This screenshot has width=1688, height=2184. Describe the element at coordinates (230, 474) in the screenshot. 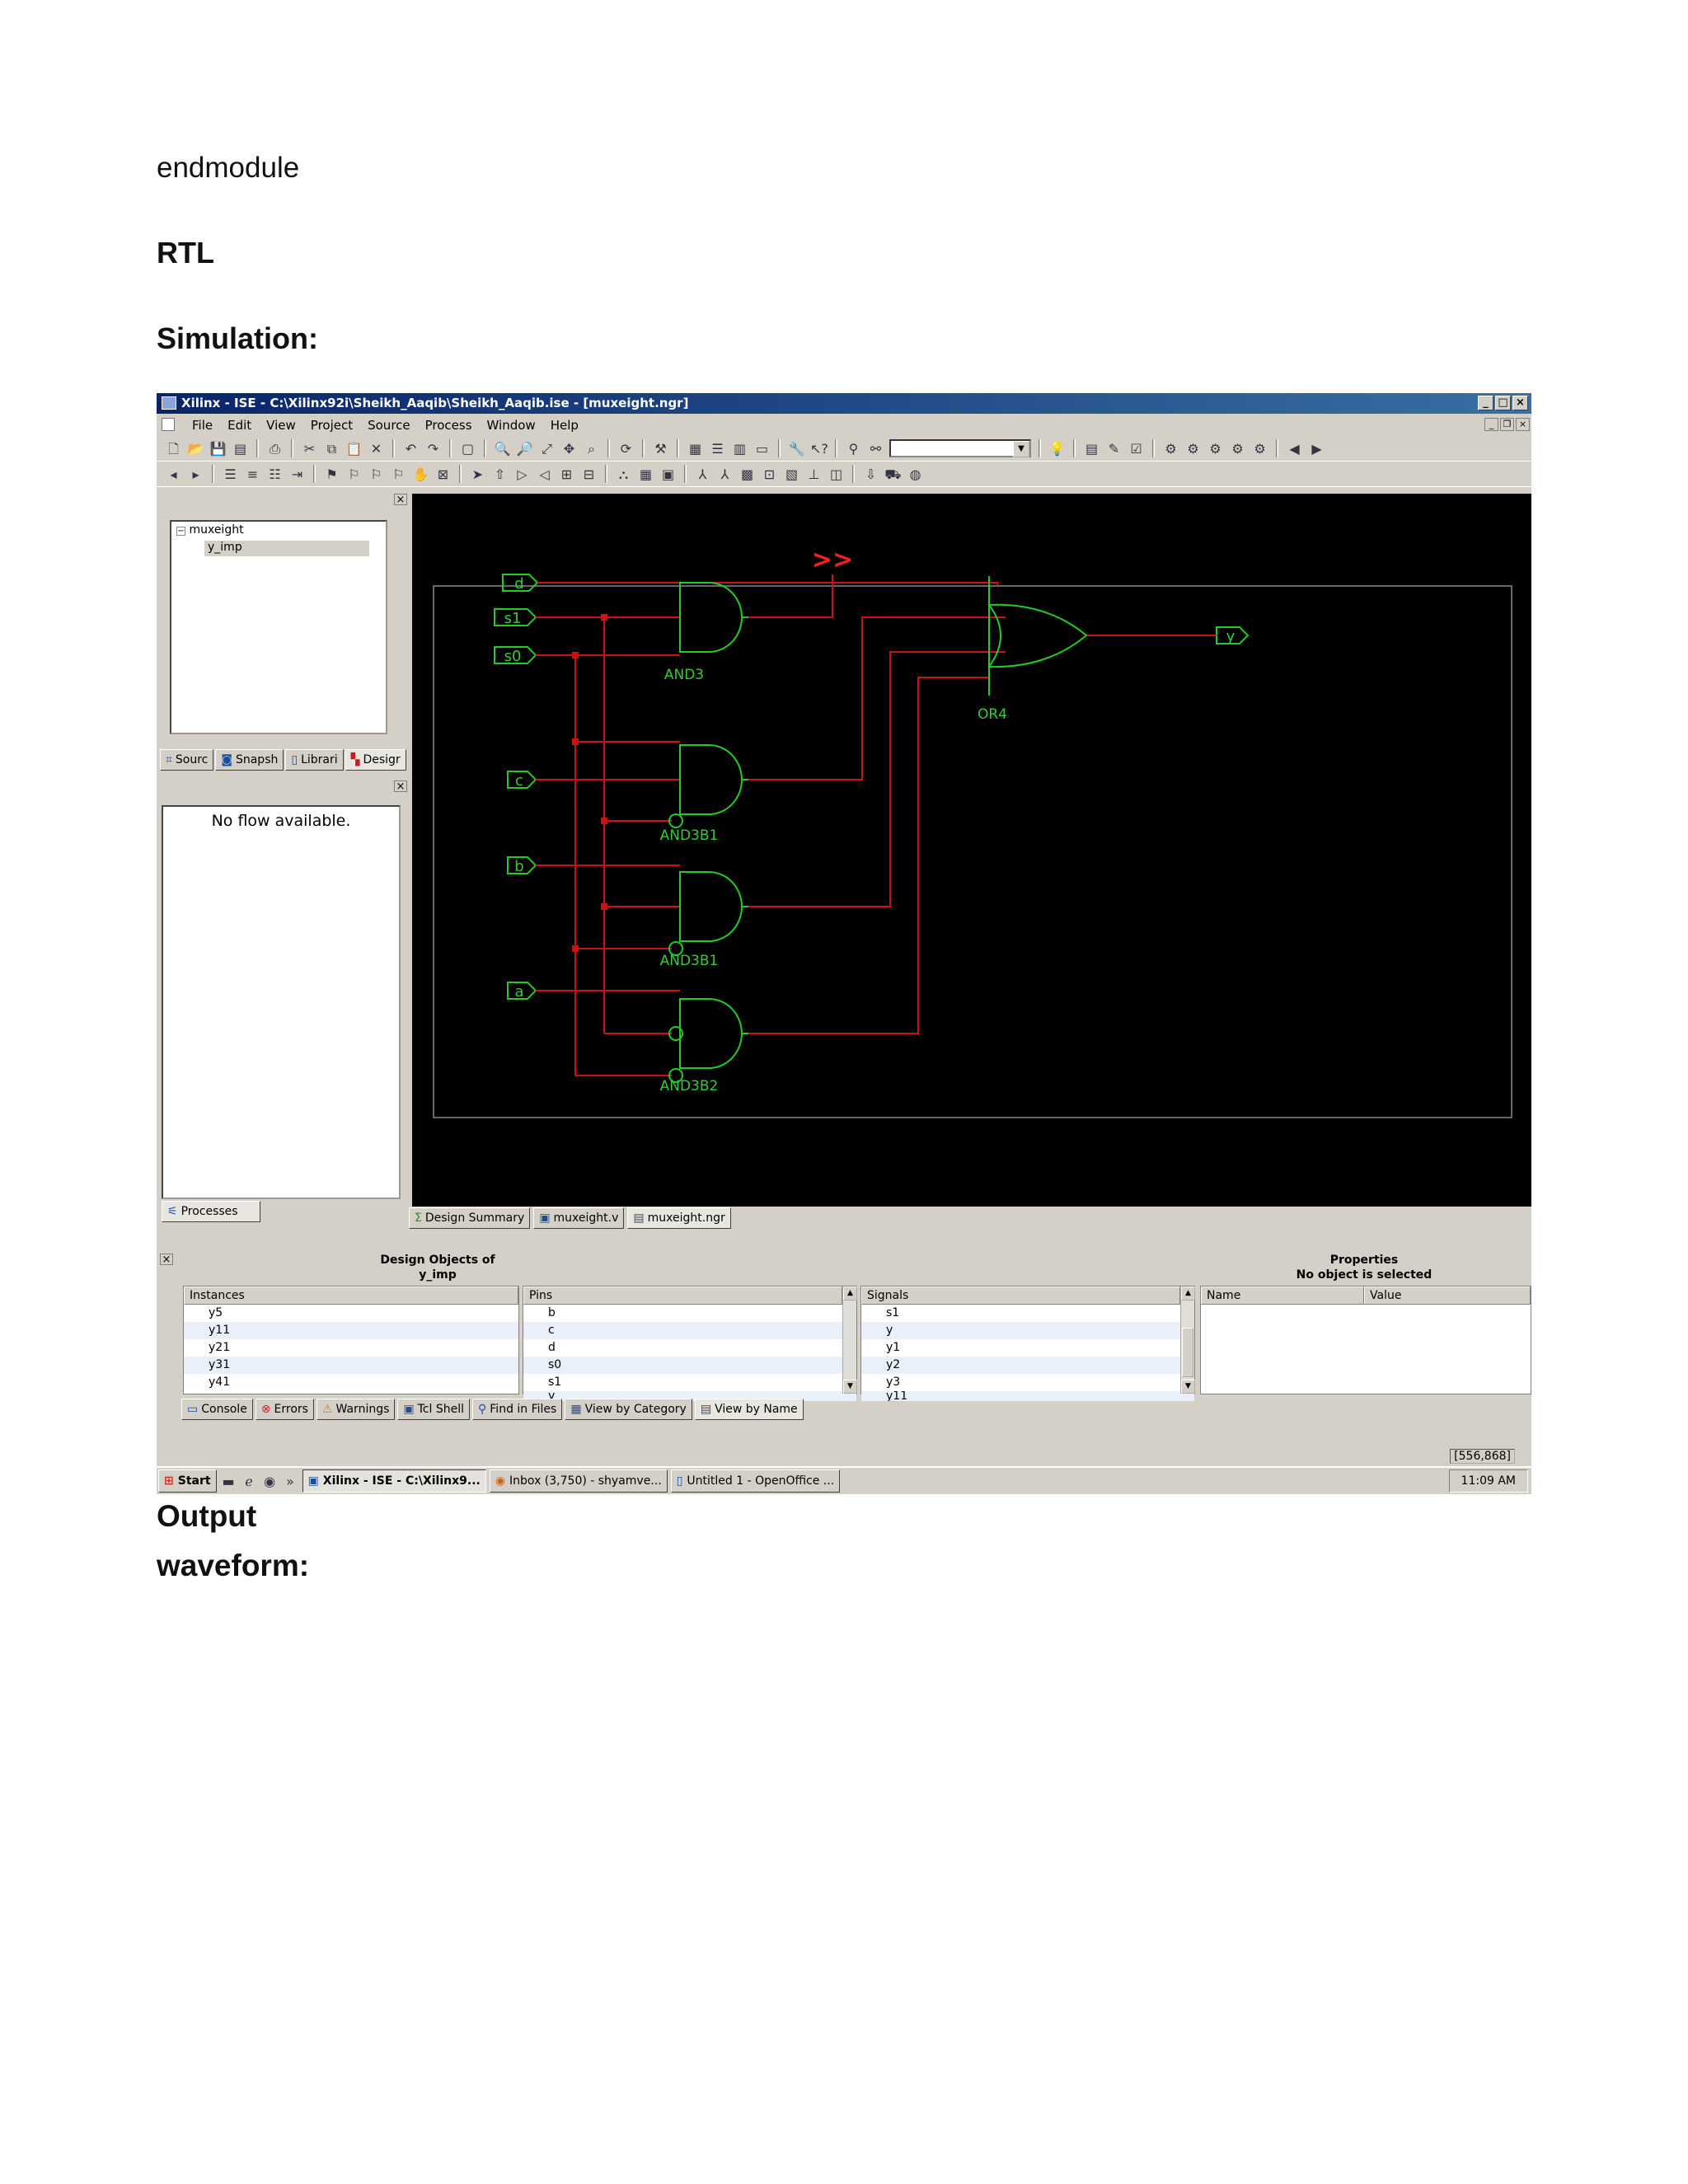

I see `align-left-icon: ☰` at that location.